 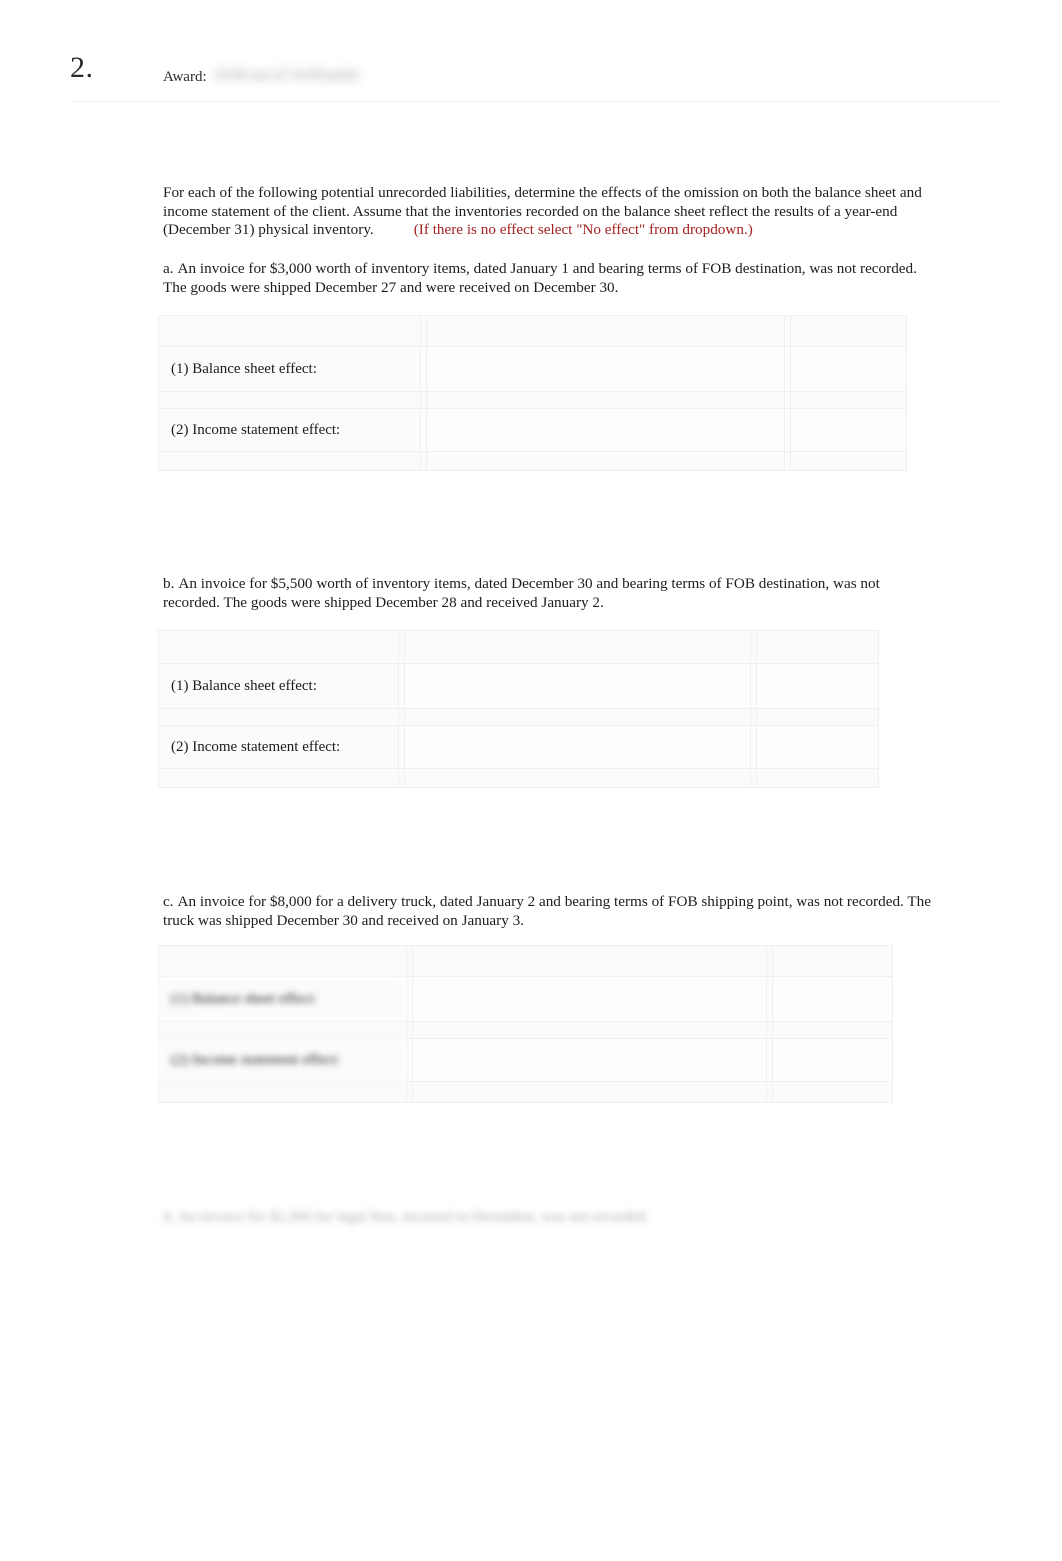 What do you see at coordinates (832, 1060) in the screenshot?
I see `amount-input-income-statement-c` at bounding box center [832, 1060].